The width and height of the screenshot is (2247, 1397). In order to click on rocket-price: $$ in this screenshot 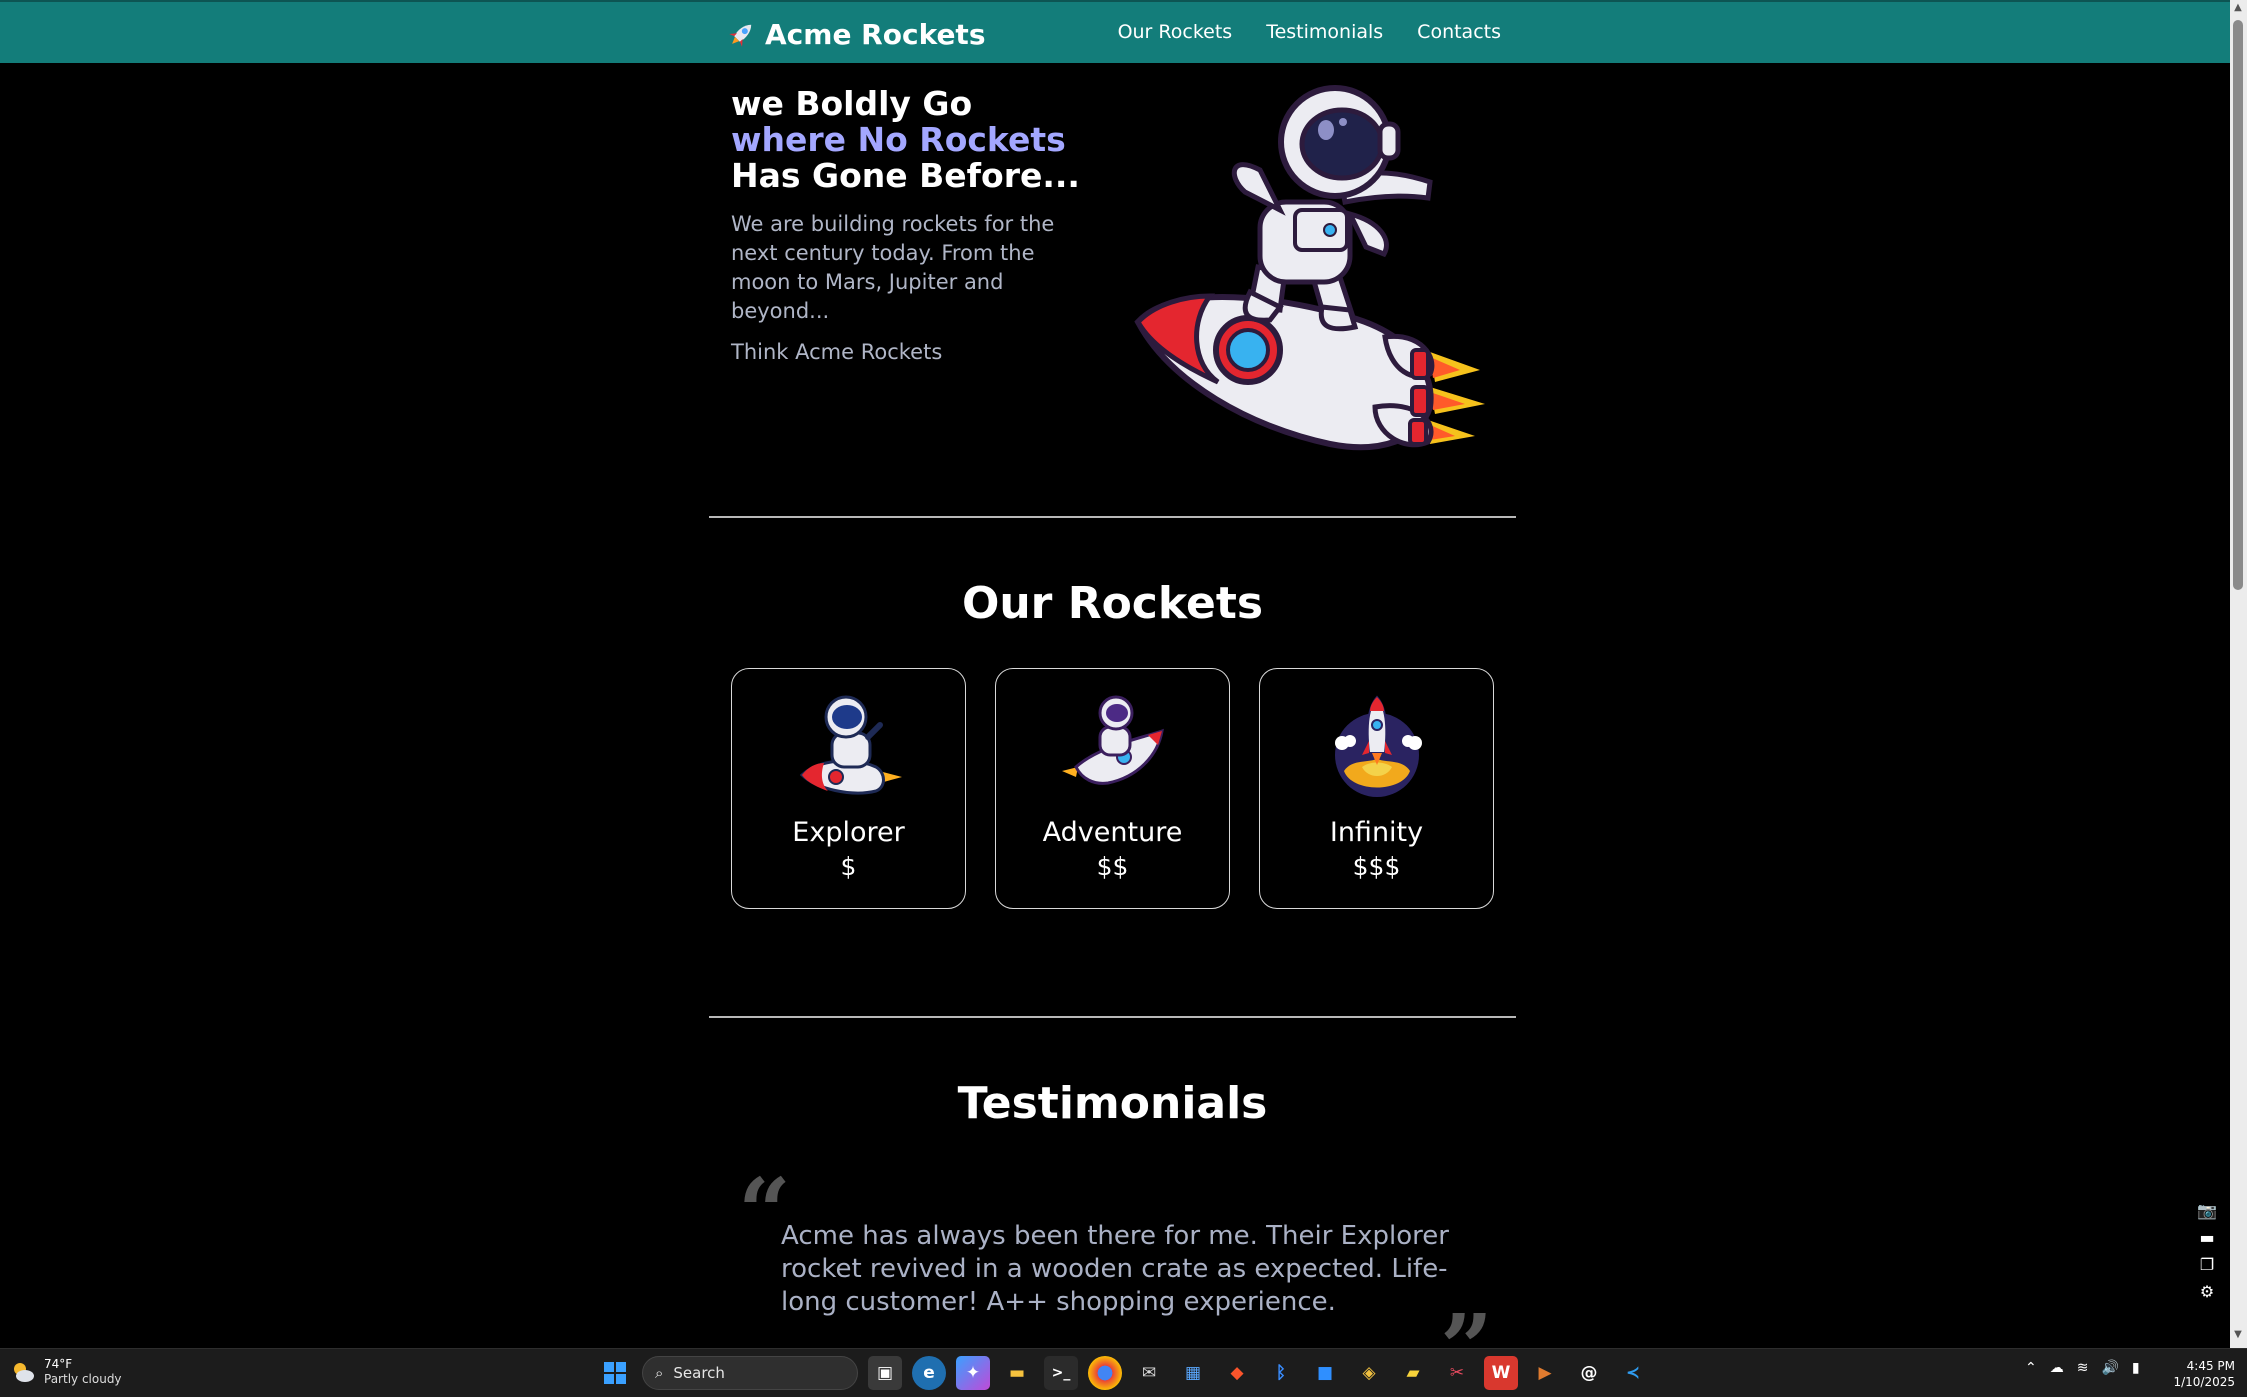, I will do `click(1112, 866)`.